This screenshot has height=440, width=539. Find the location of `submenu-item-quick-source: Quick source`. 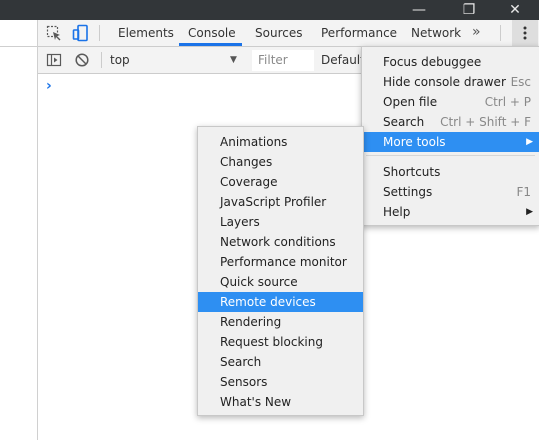

submenu-item-quick-source: Quick source is located at coordinates (280, 282).